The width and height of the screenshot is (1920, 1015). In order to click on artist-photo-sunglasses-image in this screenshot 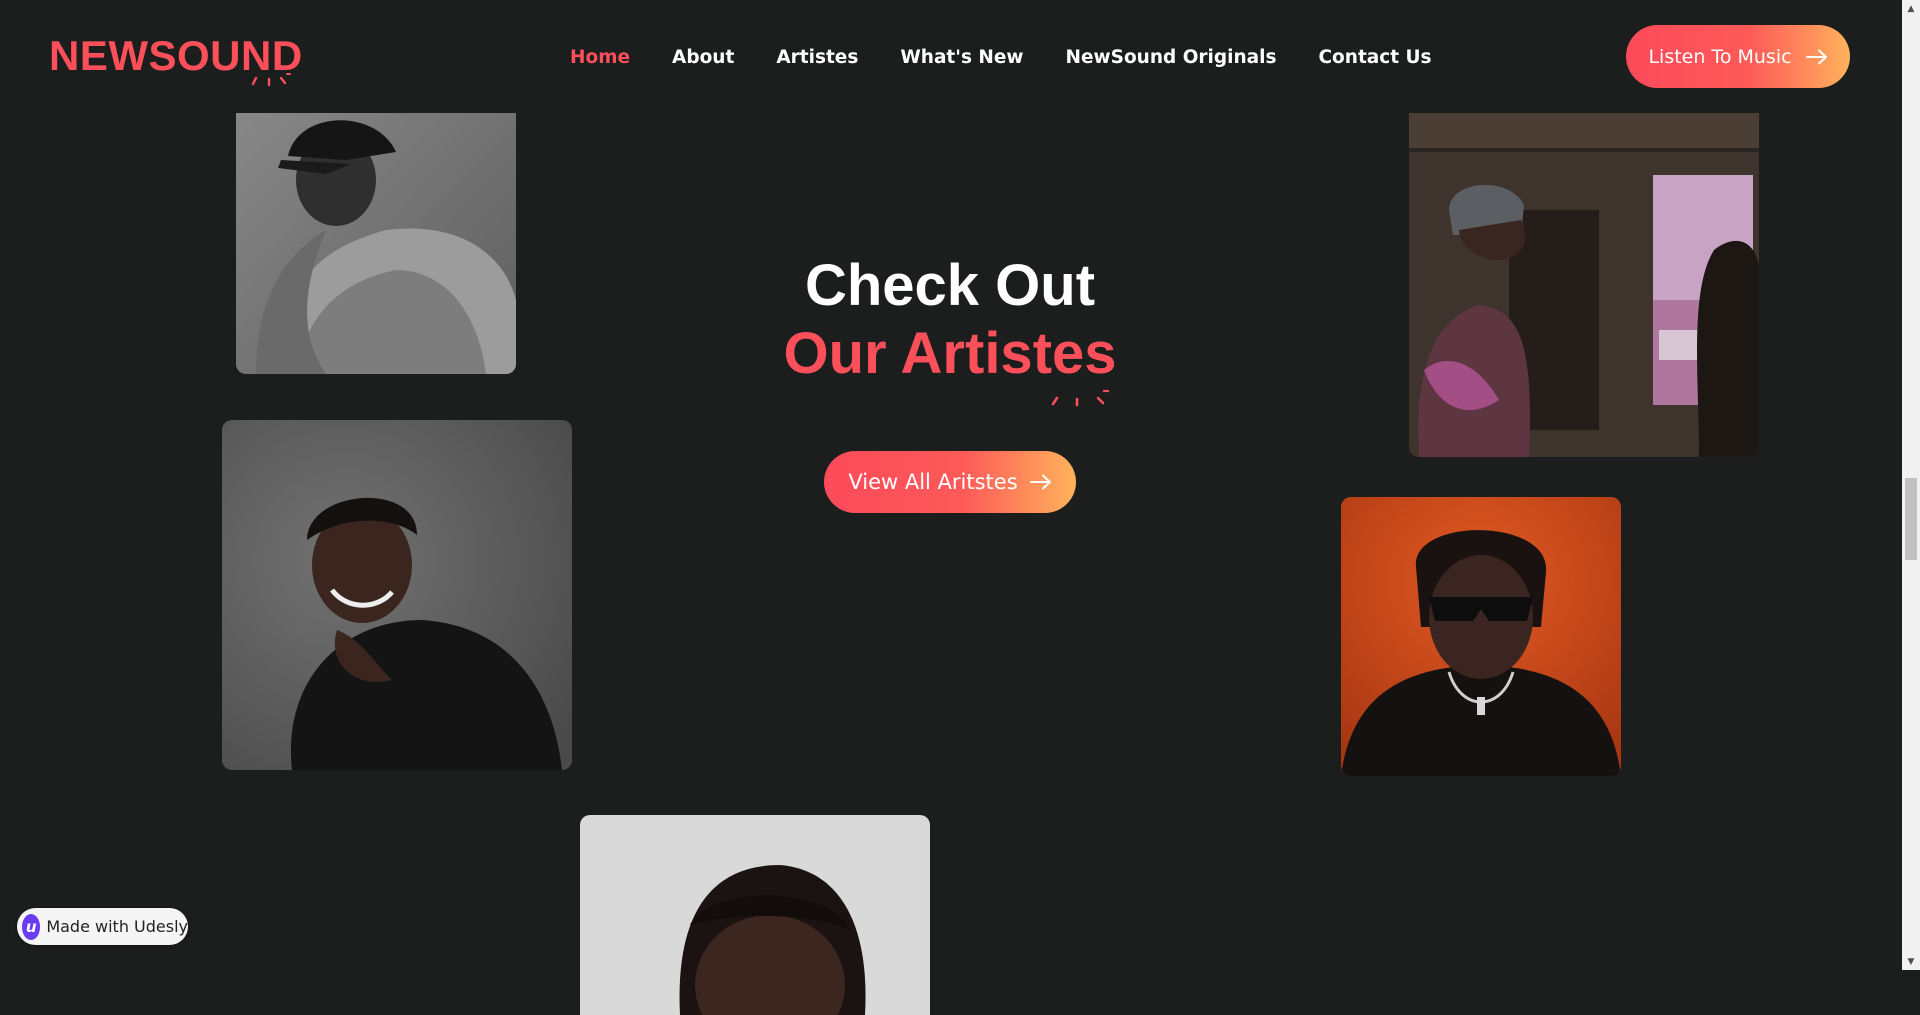, I will do `click(1481, 636)`.